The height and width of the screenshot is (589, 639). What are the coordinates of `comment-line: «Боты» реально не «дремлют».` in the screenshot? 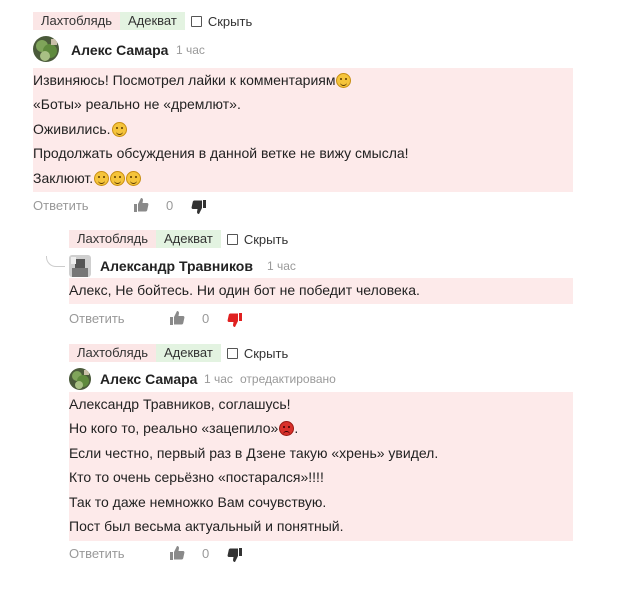 It's located at (137, 104).